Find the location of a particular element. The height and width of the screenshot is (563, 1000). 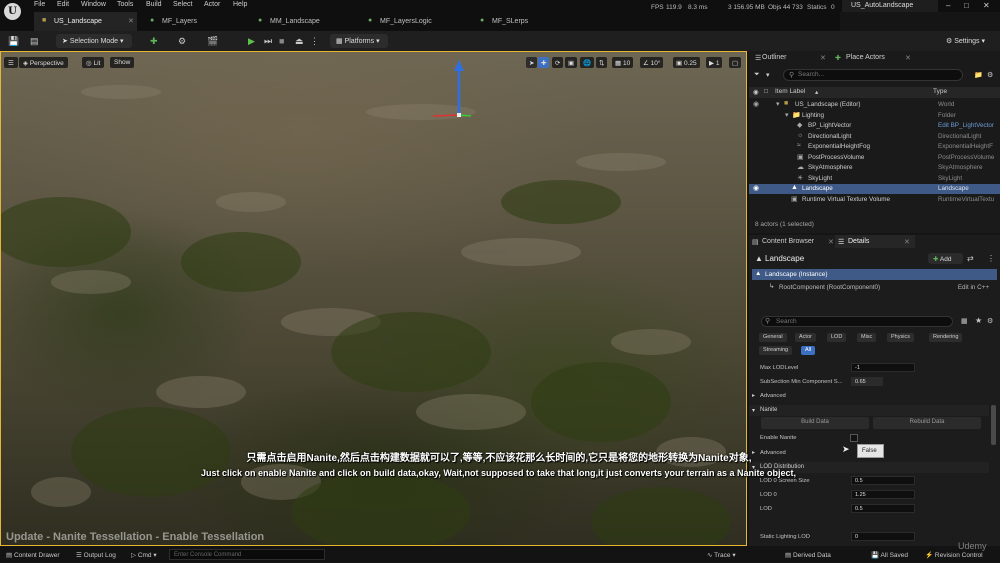

filter-misc: Misc is located at coordinates (867, 337).